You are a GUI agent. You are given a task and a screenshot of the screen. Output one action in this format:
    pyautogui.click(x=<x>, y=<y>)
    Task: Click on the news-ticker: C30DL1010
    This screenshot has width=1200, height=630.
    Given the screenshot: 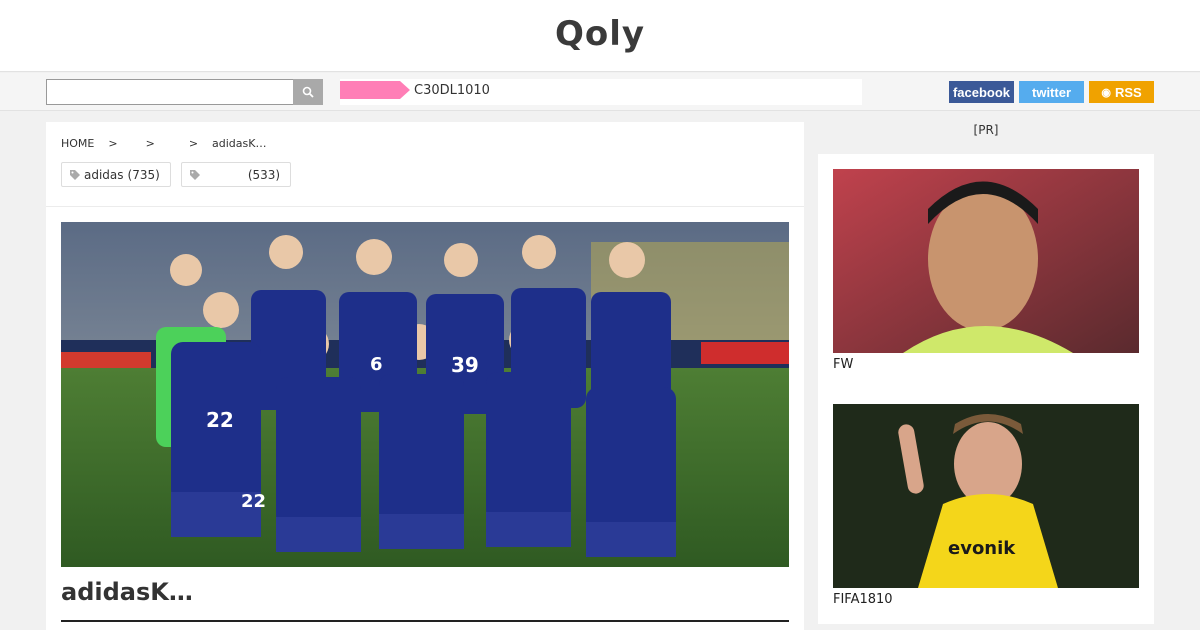 What is the action you would take?
    pyautogui.click(x=601, y=92)
    